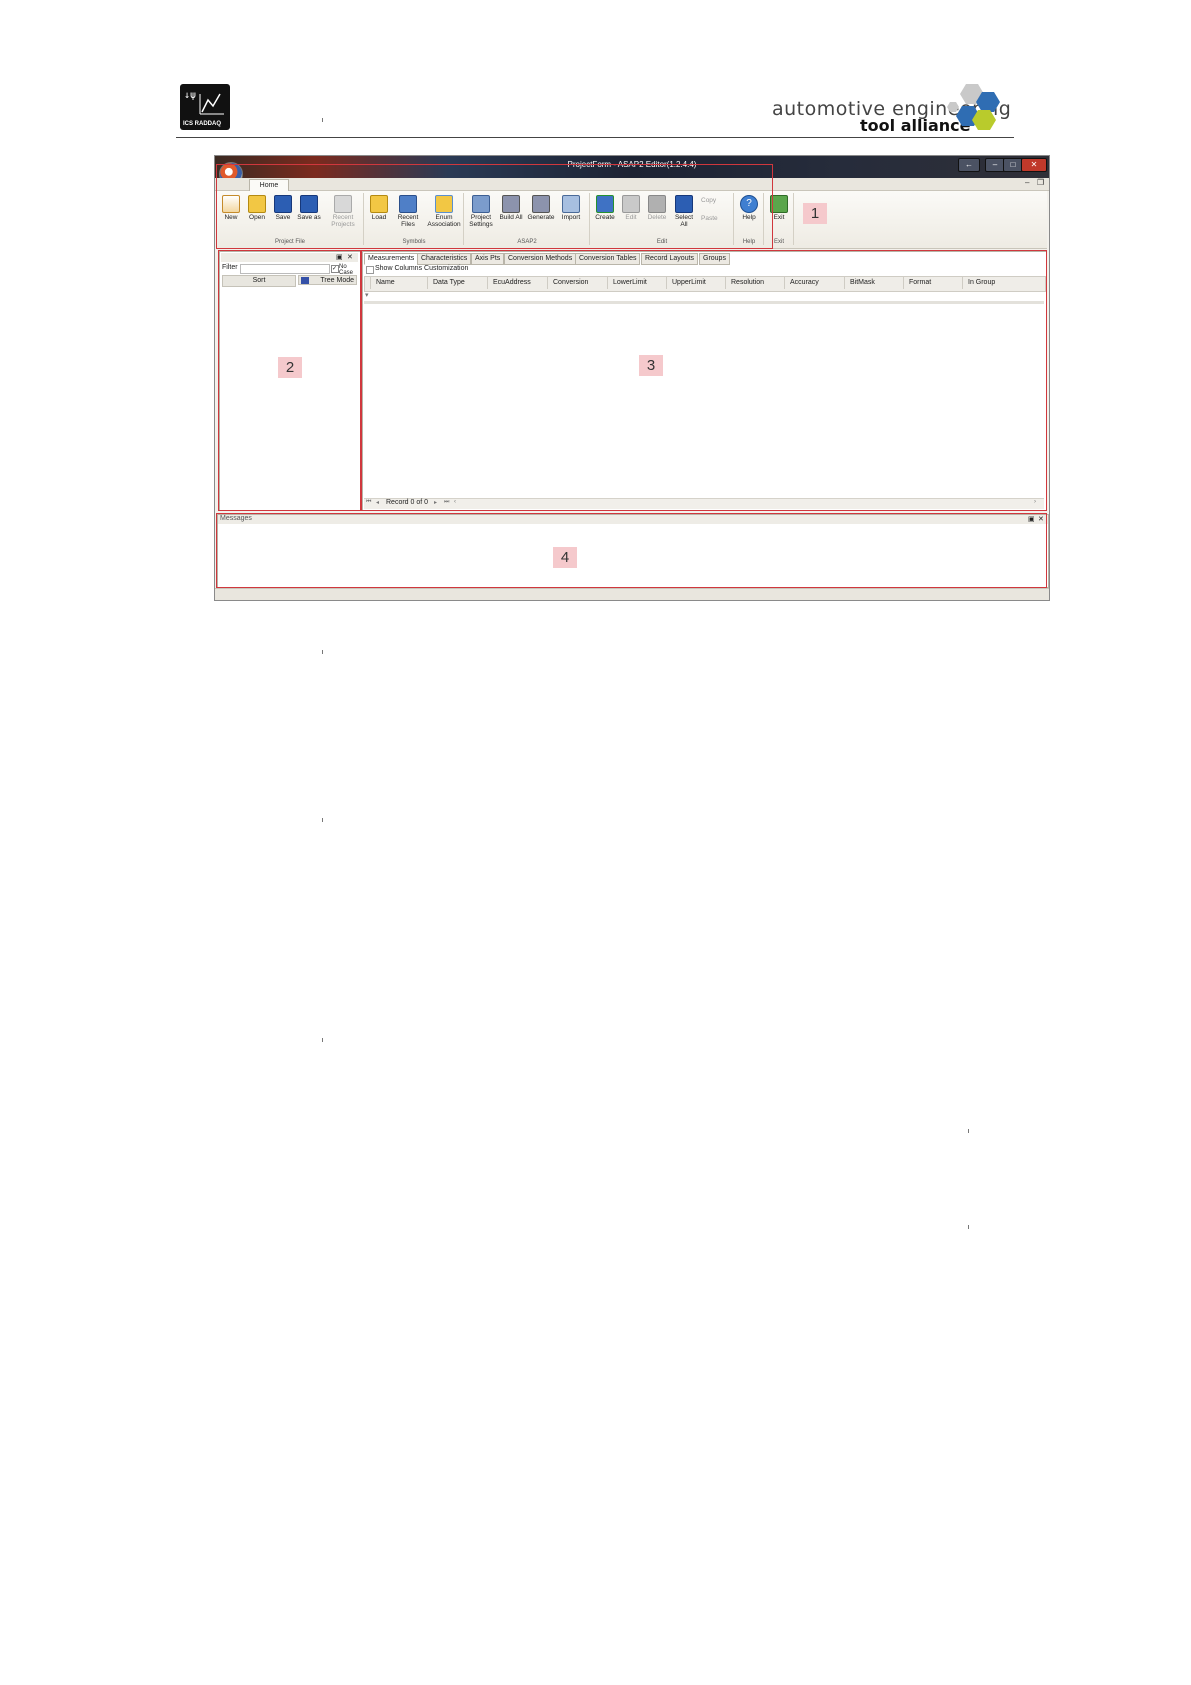  Describe the element at coordinates (631, 550) in the screenshot. I see `highlight-box-messages` at that location.